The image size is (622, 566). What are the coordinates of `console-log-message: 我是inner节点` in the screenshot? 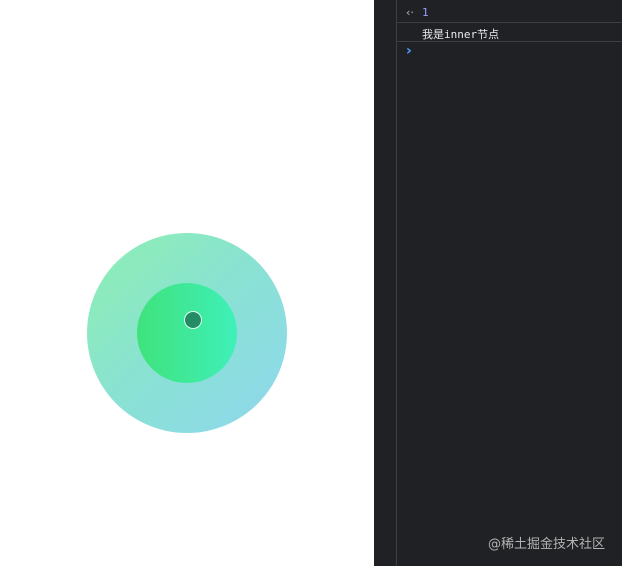 It's located at (460, 34).